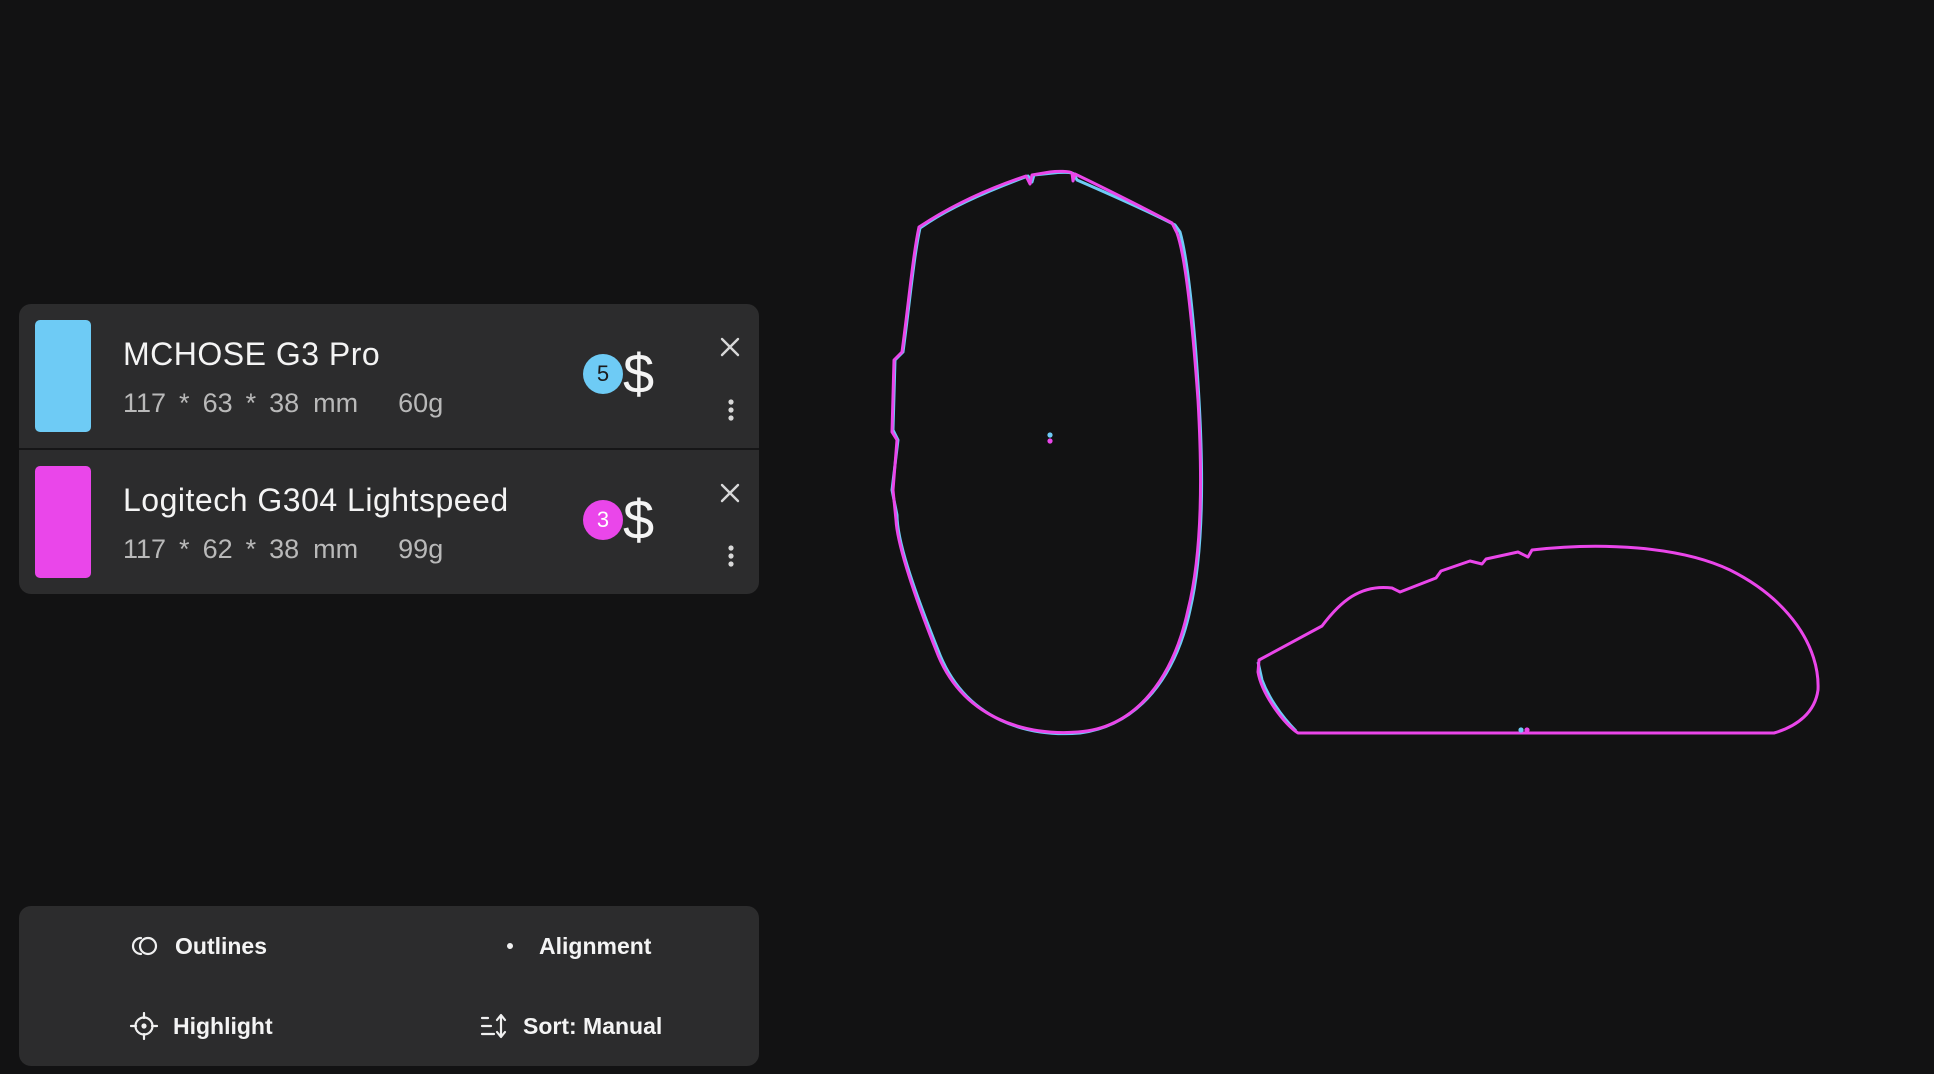 Image resolution: width=1934 pixels, height=1074 pixels. What do you see at coordinates (593, 1025) in the screenshot?
I see `sort-label: Sort: Manual` at bounding box center [593, 1025].